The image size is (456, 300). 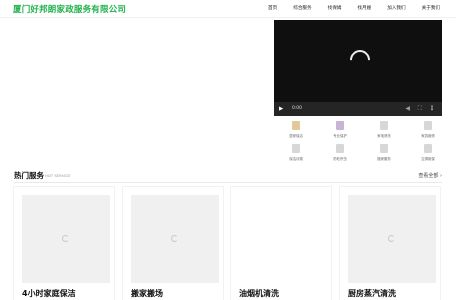 I want to click on repair-icon, so click(x=428, y=125).